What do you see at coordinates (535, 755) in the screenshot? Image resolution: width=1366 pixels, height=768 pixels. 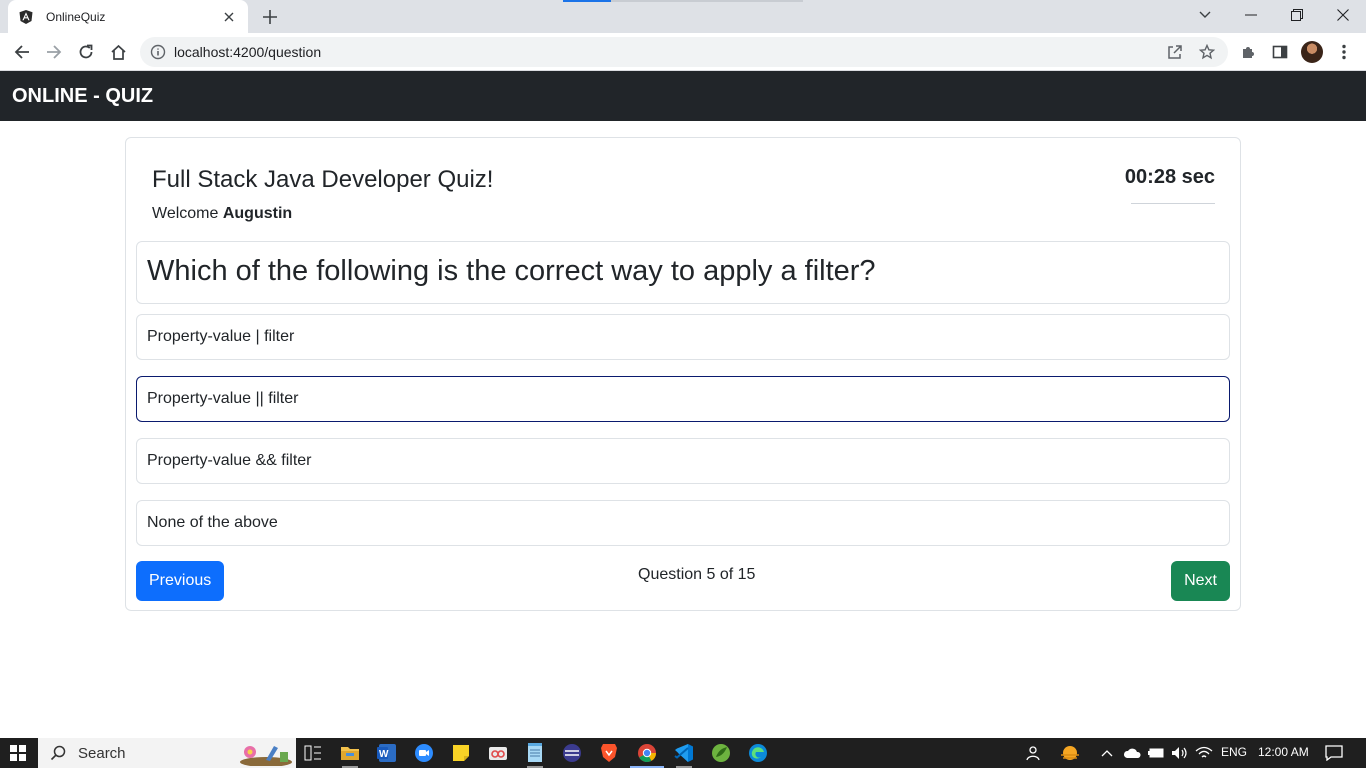 I see `notepad-icon` at bounding box center [535, 755].